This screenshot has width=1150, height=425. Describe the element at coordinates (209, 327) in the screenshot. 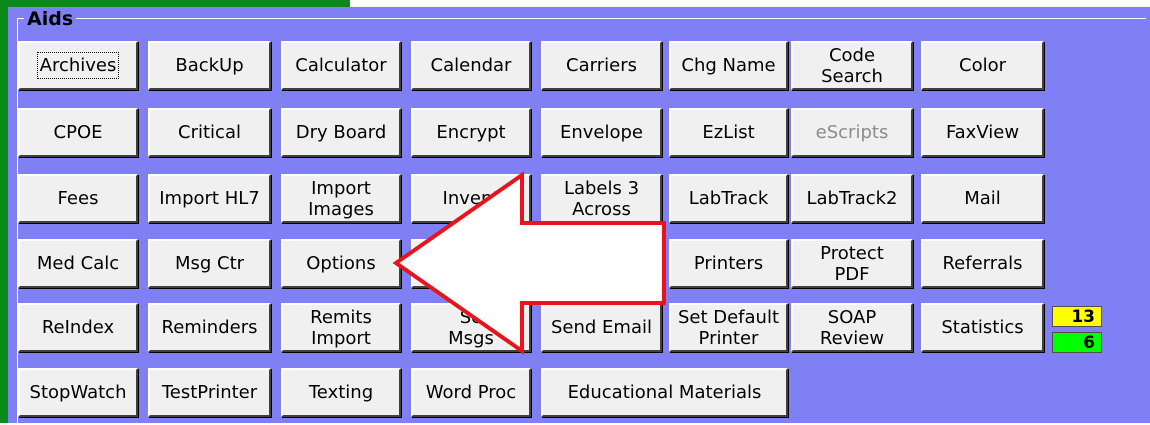

I see `reminders-button: Reminders` at that location.